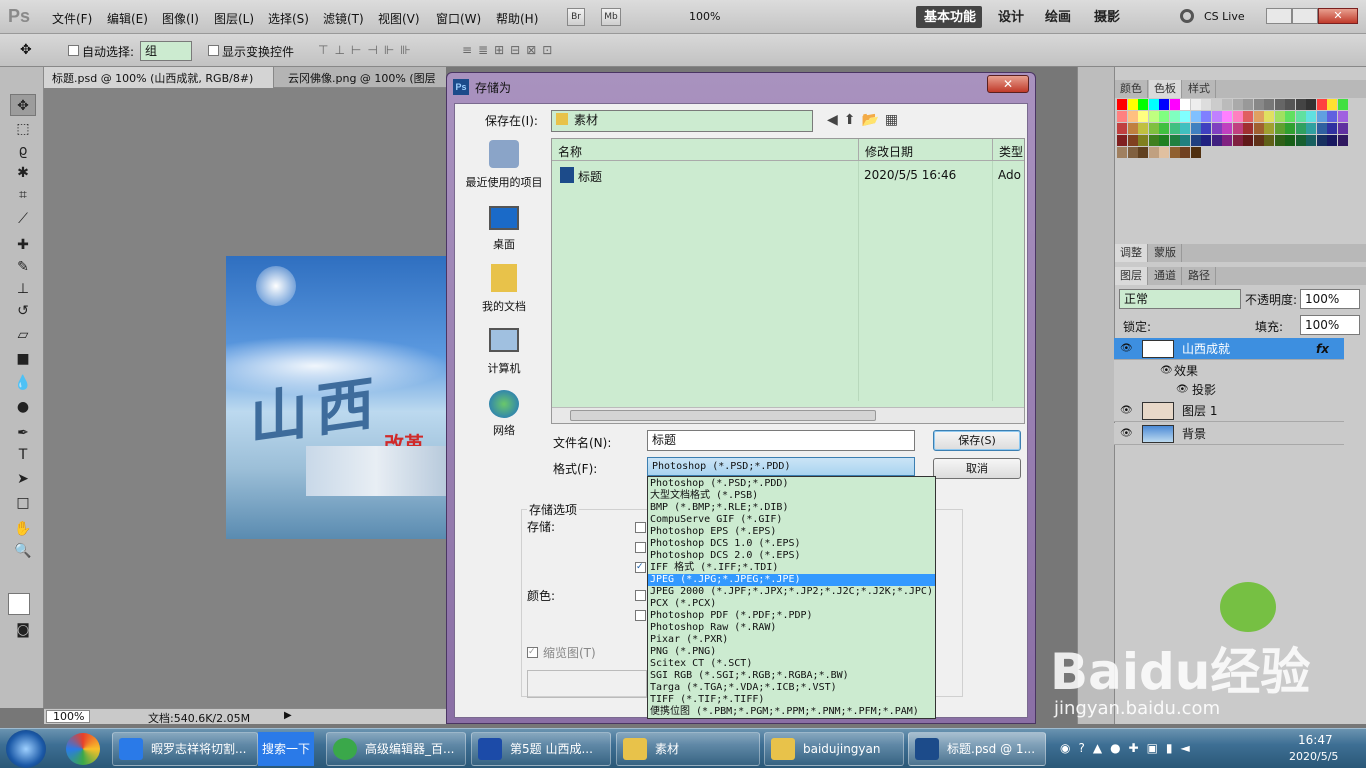 This screenshot has width=1366, height=768. What do you see at coordinates (19, 604) in the screenshot?
I see `foreground-color-swatch` at bounding box center [19, 604].